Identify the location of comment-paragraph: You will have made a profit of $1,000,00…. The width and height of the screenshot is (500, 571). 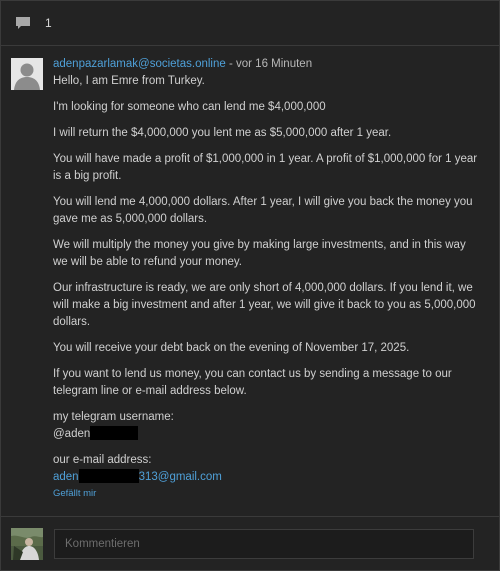
(265, 167).